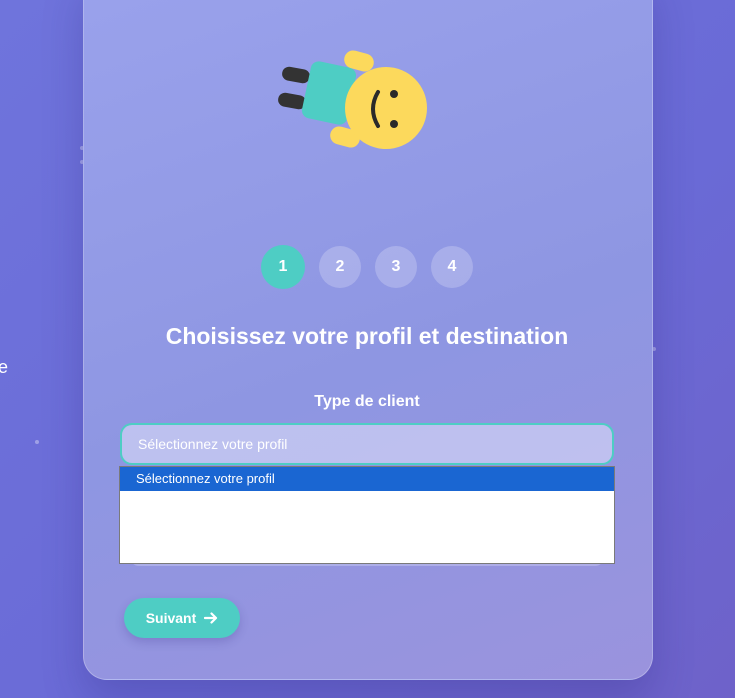 This screenshot has height=698, width=735. What do you see at coordinates (4, 367) in the screenshot?
I see `offscreen-text-fragment: e` at bounding box center [4, 367].